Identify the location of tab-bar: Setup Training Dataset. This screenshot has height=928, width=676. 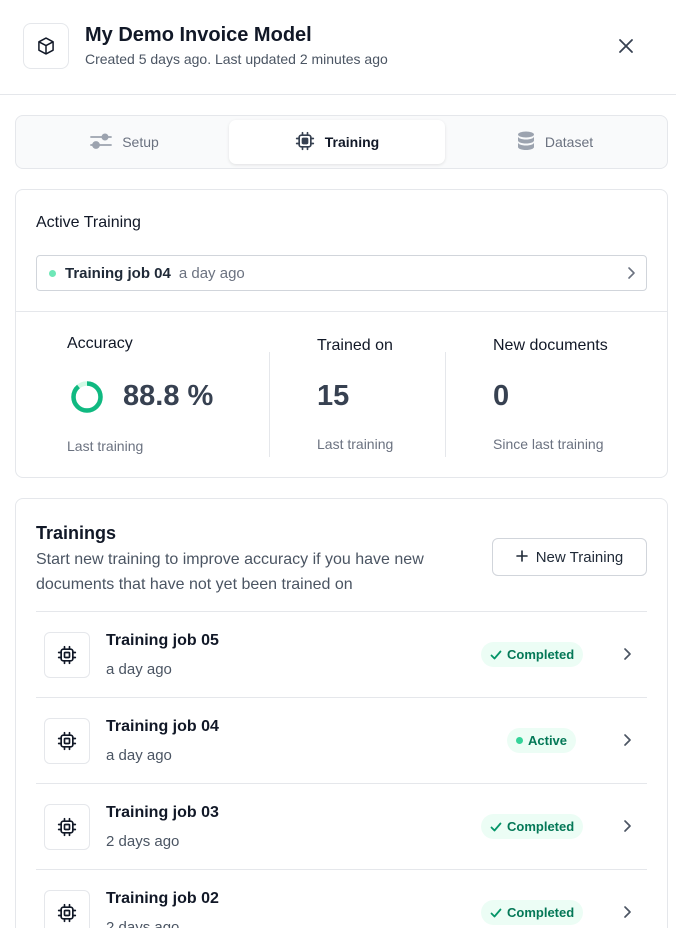
(341, 142).